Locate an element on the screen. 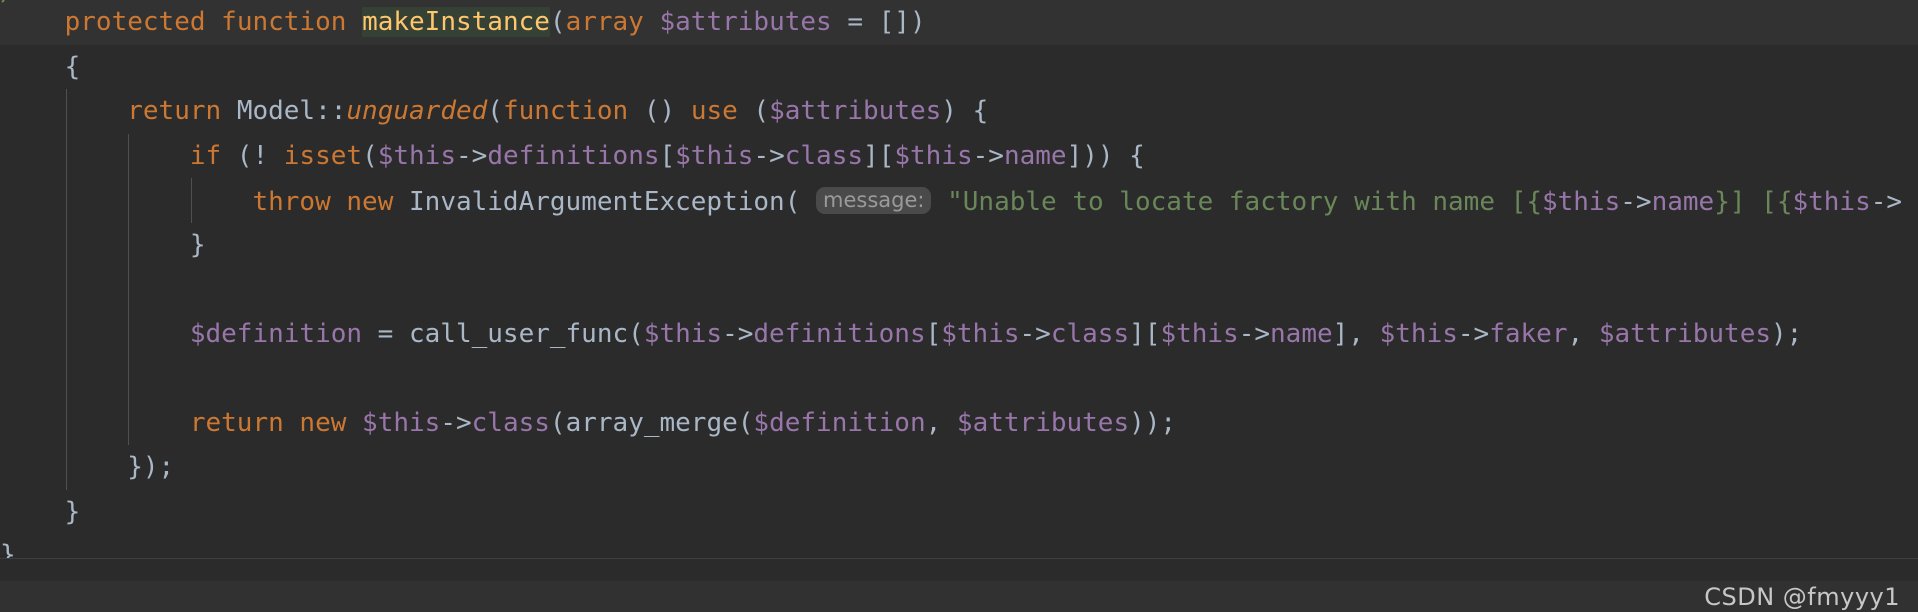 The width and height of the screenshot is (1918, 612). code-token: array is located at coordinates (604, 22).